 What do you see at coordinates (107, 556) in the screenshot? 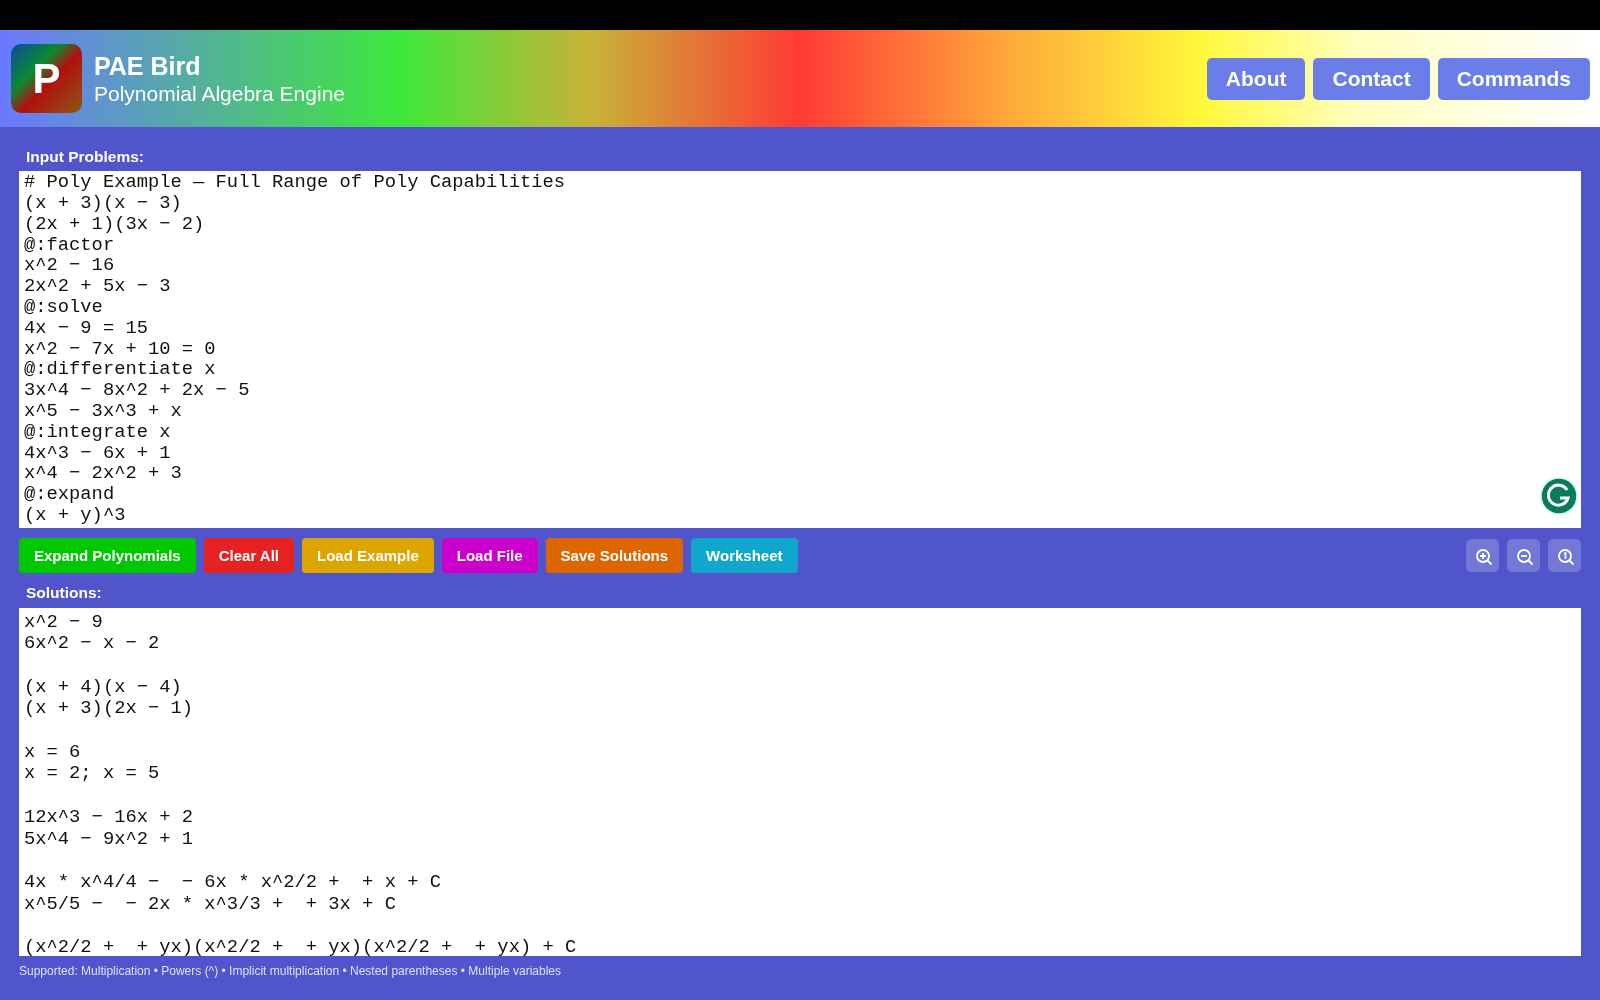
I see `action-button: Expand Polynomials` at bounding box center [107, 556].